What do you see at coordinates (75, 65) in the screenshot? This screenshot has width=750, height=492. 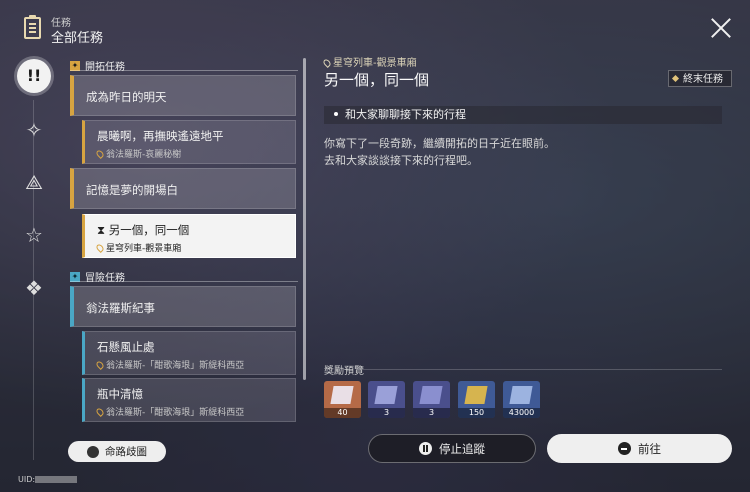 I see `trailblaze-section-icon: ✦` at bounding box center [75, 65].